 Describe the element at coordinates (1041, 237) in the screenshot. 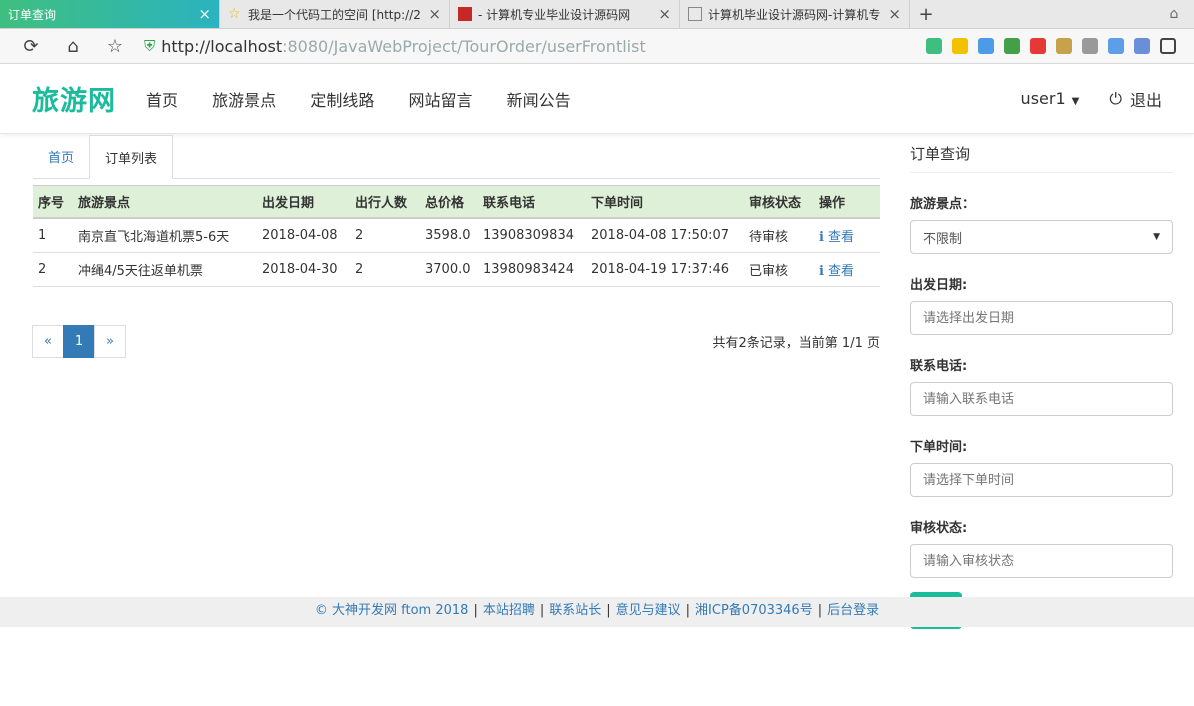

I see `scenic-select: 不限制 ▼` at that location.